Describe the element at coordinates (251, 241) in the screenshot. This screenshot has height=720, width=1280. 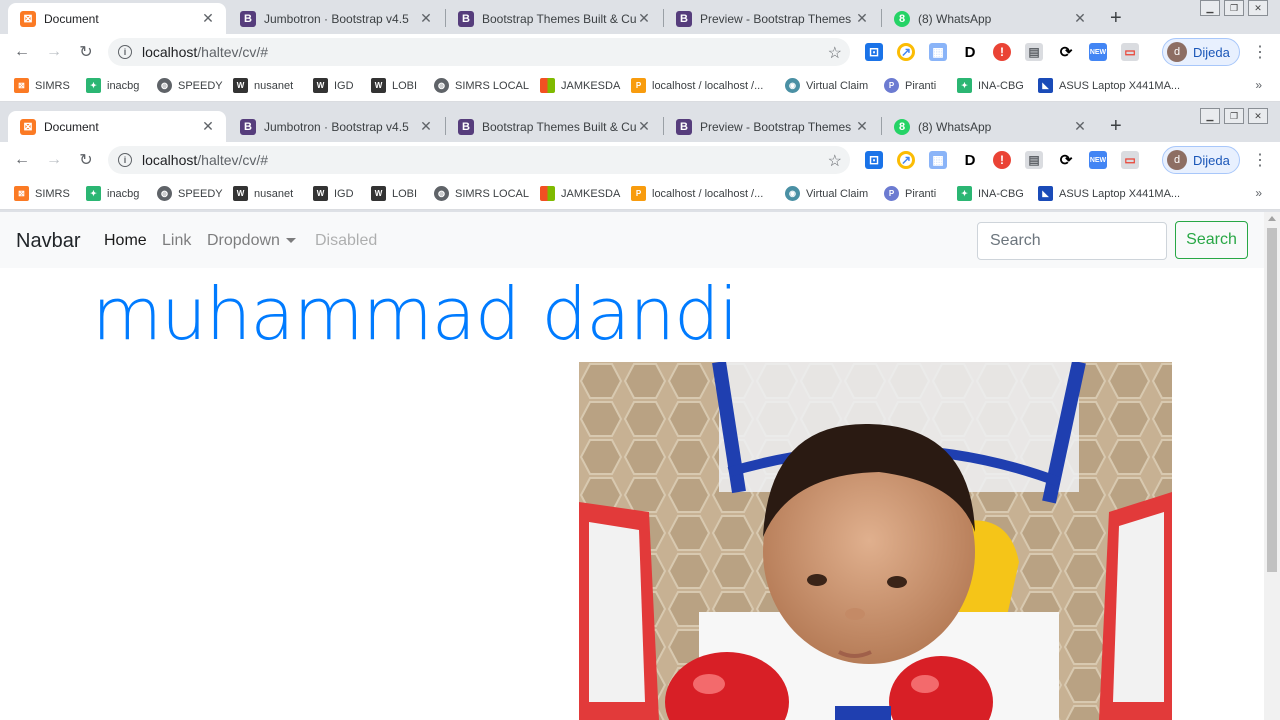
I see `nav-dropdown: Dropdown` at that location.